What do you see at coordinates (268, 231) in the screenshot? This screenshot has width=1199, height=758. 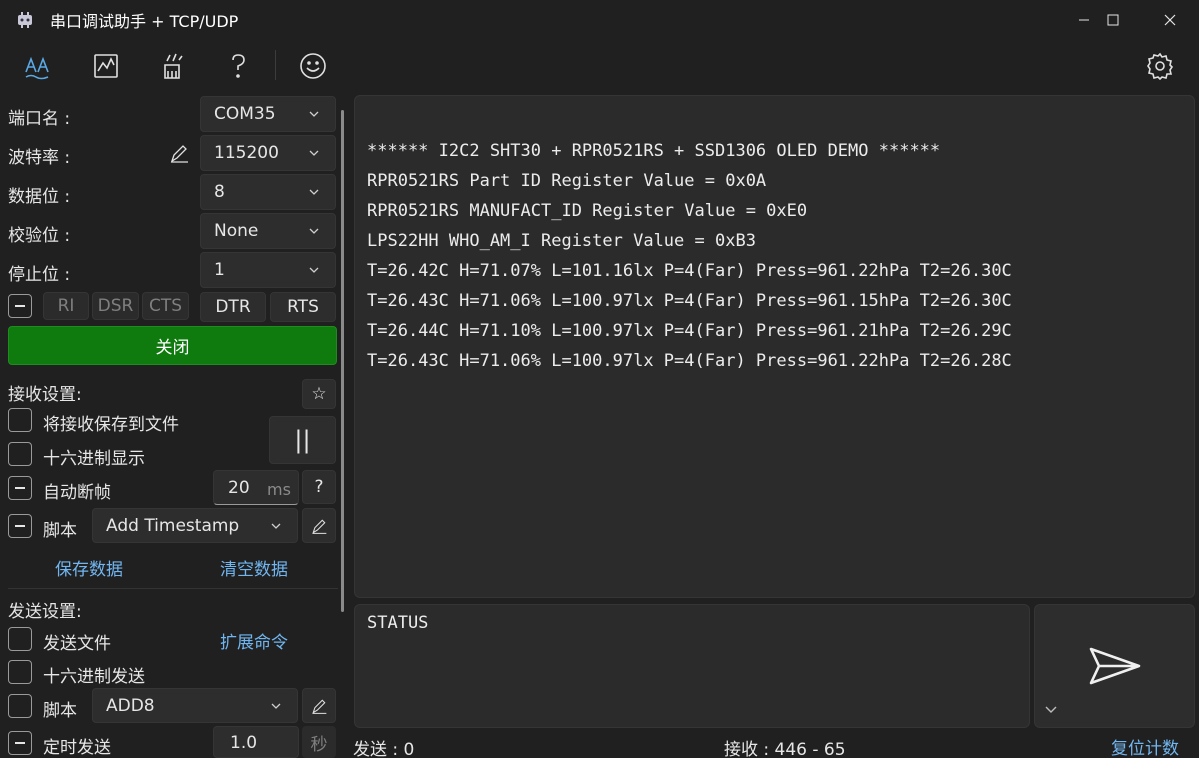 I see `parity-select: None` at bounding box center [268, 231].